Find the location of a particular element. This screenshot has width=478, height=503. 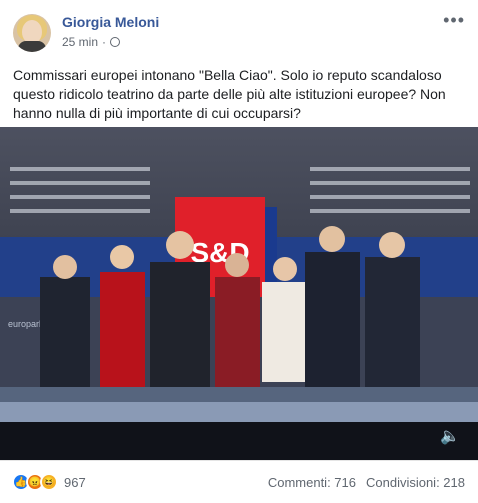

engagement-stats: Commenti: 716 Condivisioni: 218 is located at coordinates (366, 482).